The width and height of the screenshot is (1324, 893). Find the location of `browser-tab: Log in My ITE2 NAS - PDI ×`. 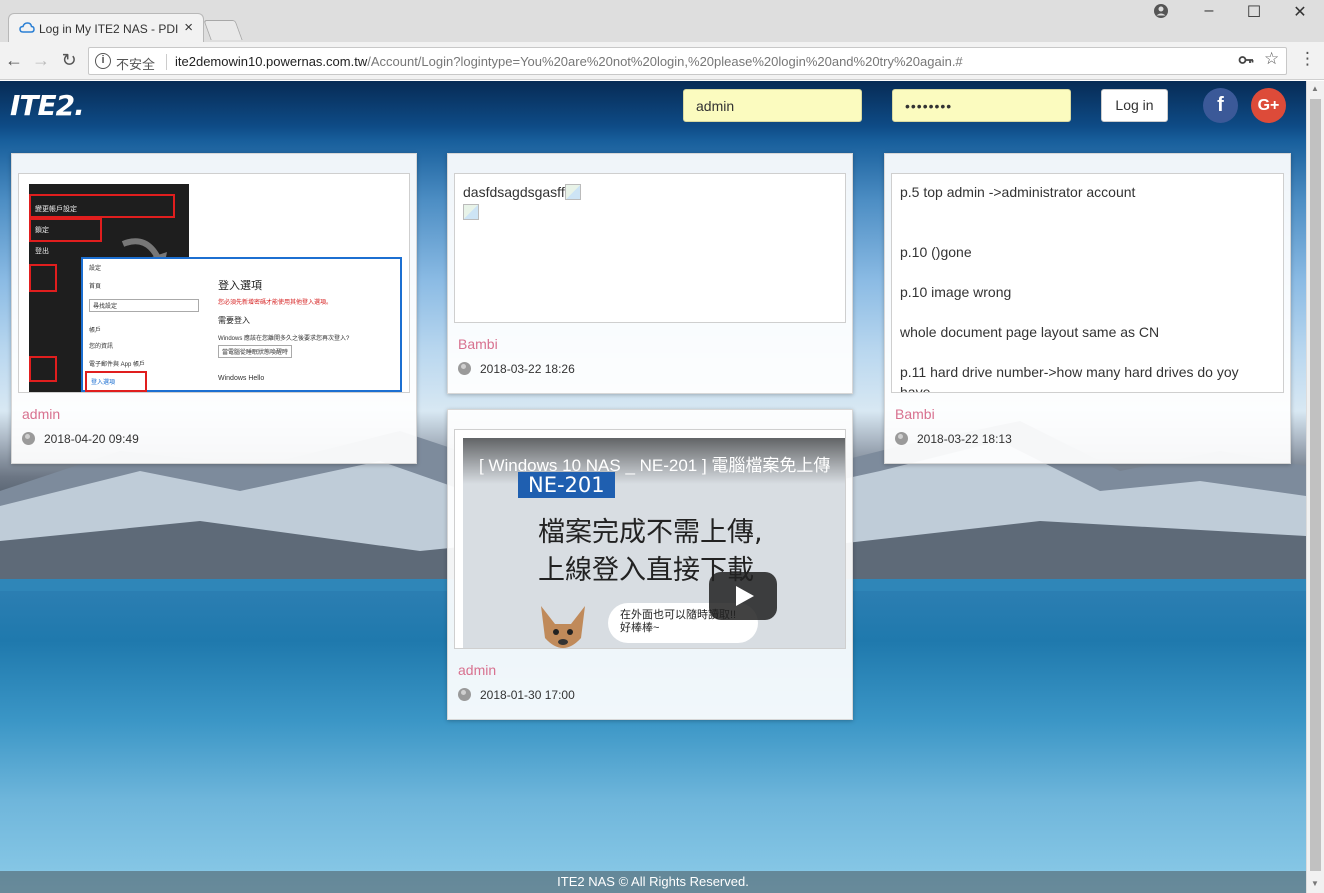

browser-tab: Log in My ITE2 NAS - PDI × is located at coordinates (106, 27).